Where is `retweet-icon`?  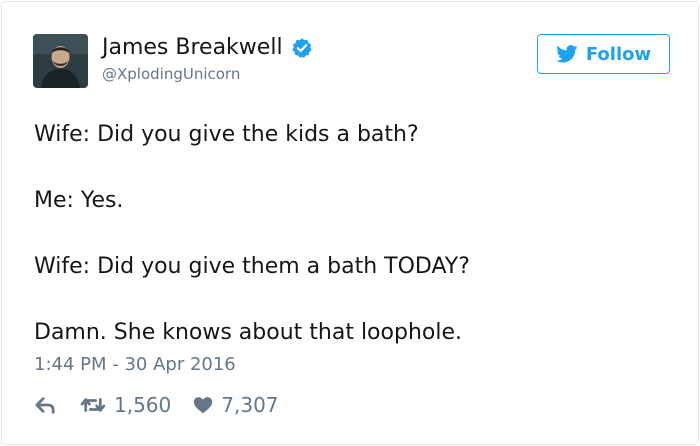 retweet-icon is located at coordinates (93, 405).